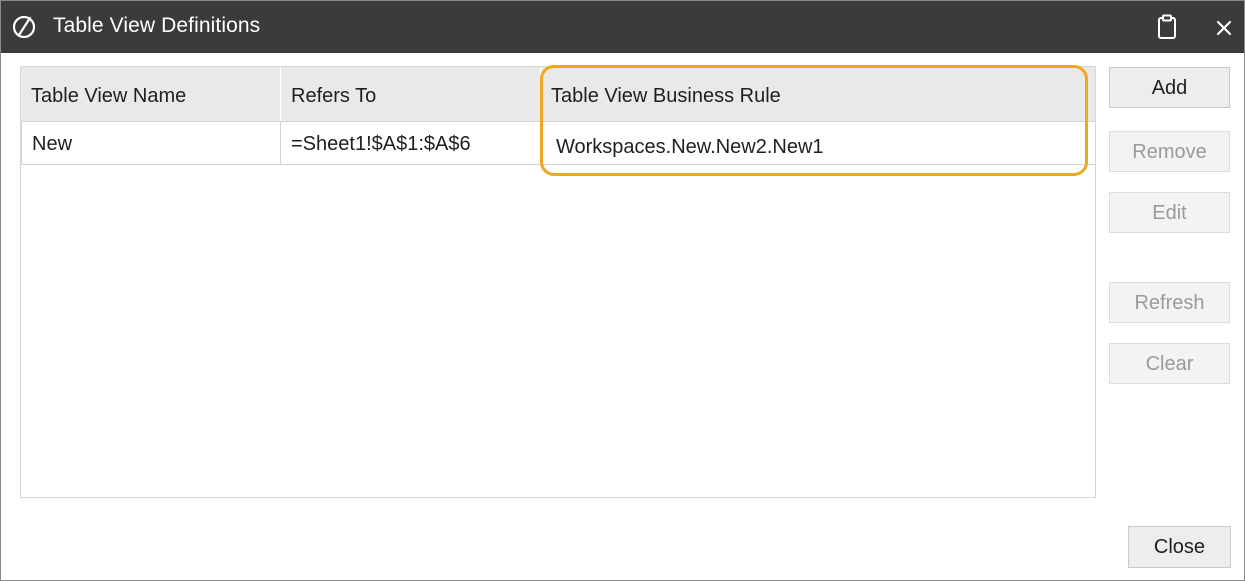 Image resolution: width=1245 pixels, height=581 pixels. I want to click on onestream-logo-icon, so click(24, 27).